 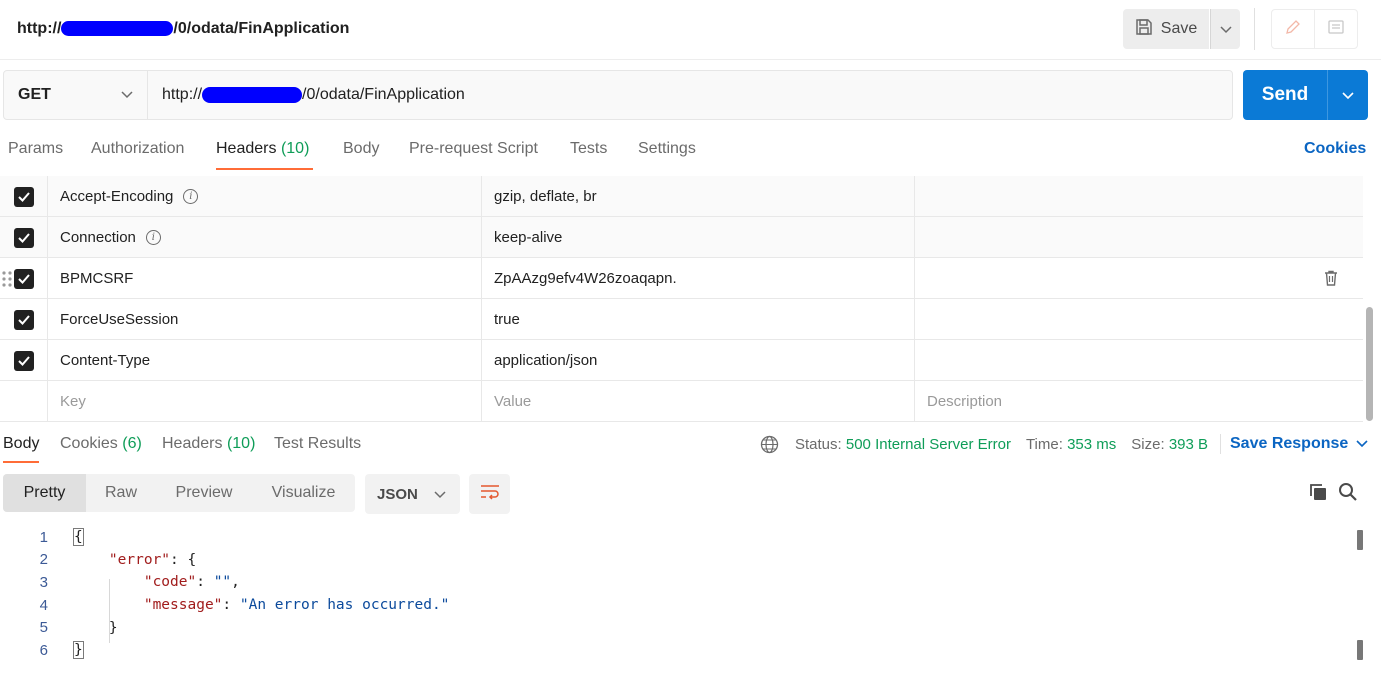 I want to click on search-icon, so click(x=1348, y=494).